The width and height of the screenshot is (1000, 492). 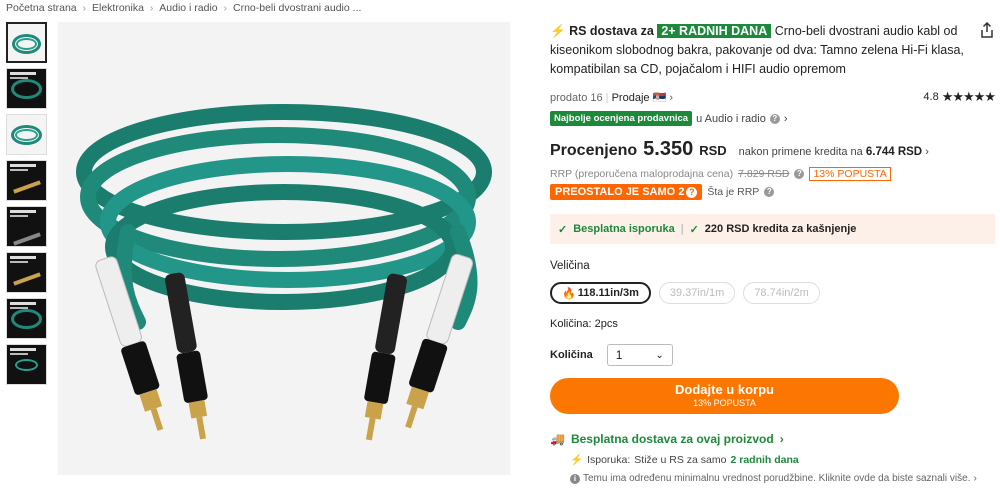 What do you see at coordinates (724, 389) in the screenshot?
I see `add-to-cart-label: Dodajte u korpu` at bounding box center [724, 389].